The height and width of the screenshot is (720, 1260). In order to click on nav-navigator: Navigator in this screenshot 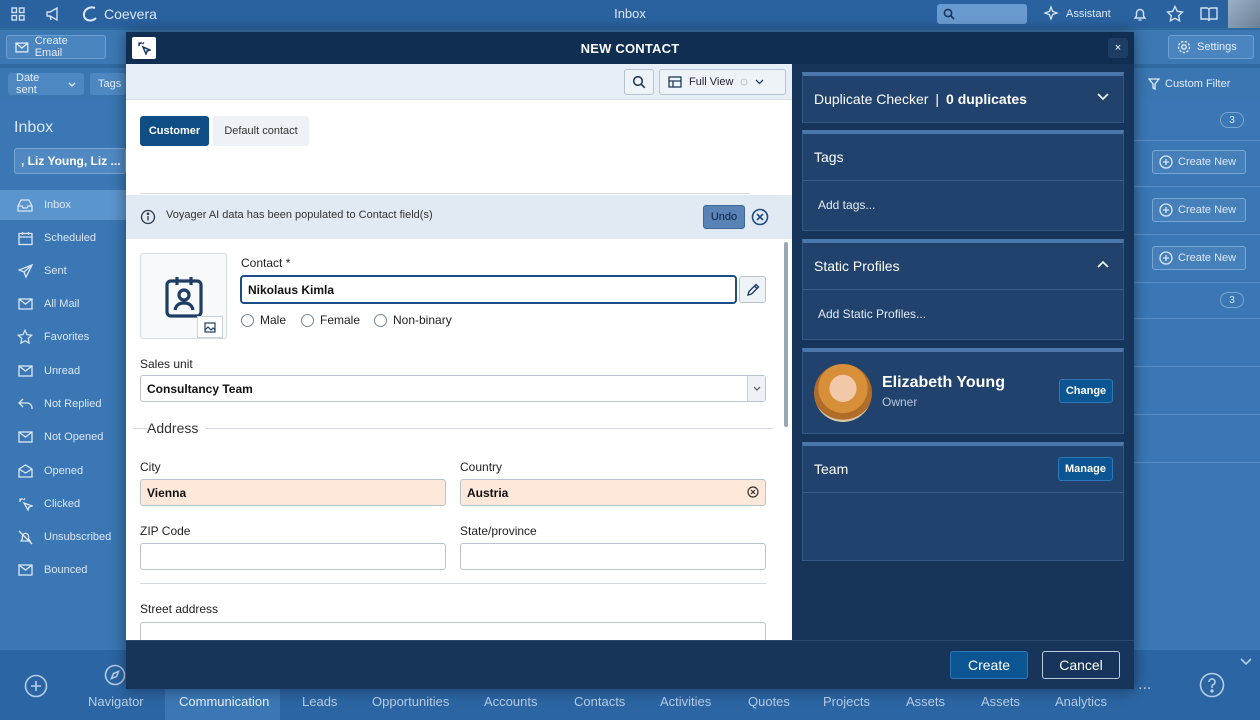, I will do `click(116, 701)`.